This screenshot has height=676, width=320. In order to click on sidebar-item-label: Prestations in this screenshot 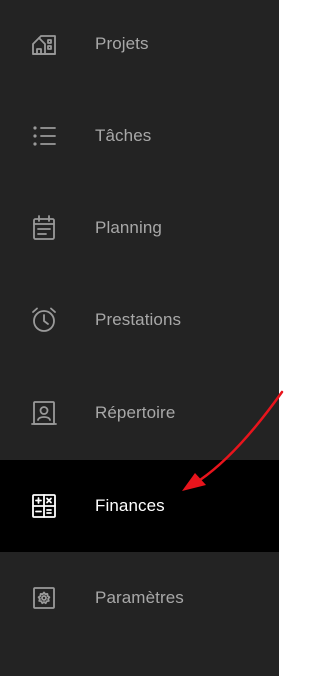, I will do `click(138, 319)`.